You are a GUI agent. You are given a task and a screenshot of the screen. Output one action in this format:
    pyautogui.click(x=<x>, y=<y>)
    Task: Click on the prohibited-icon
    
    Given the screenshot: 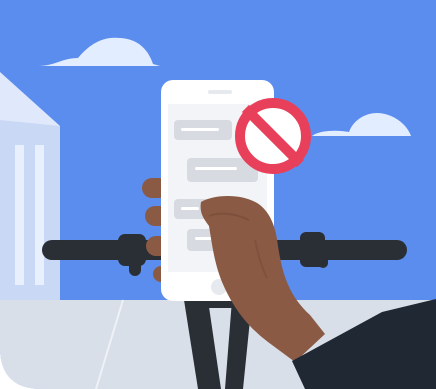 What is the action you would take?
    pyautogui.click(x=273, y=136)
    